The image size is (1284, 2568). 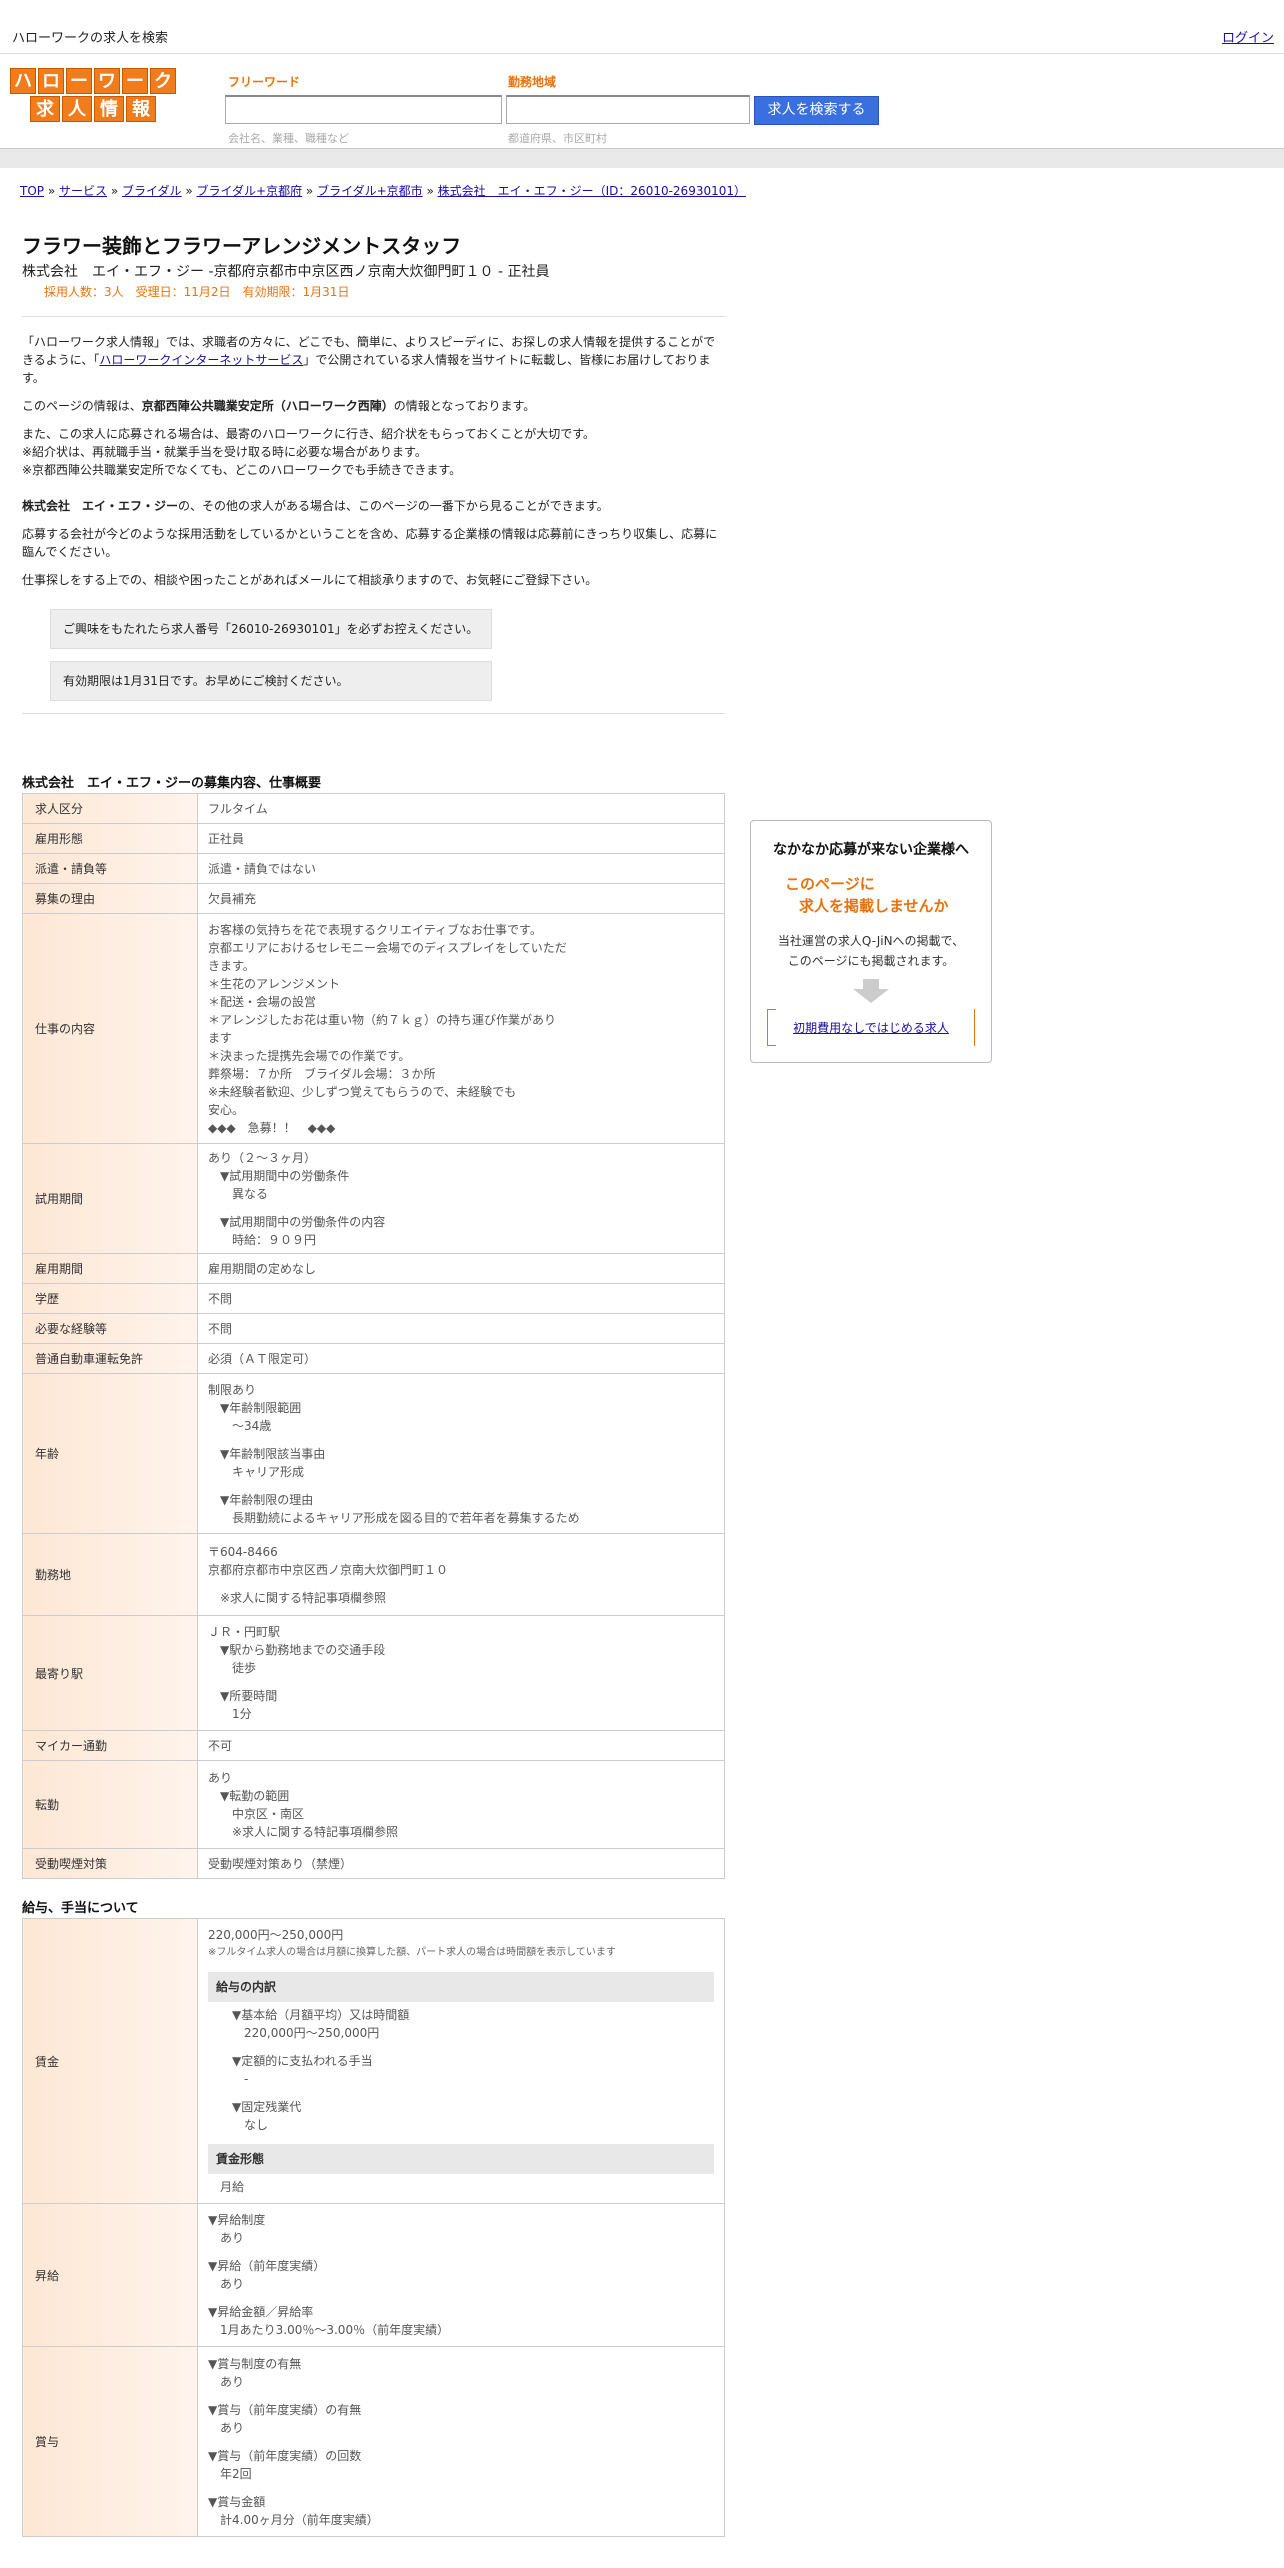 What do you see at coordinates (461, 1358) in the screenshot?
I see `row-value: 必須（ＡＴ限定可）` at bounding box center [461, 1358].